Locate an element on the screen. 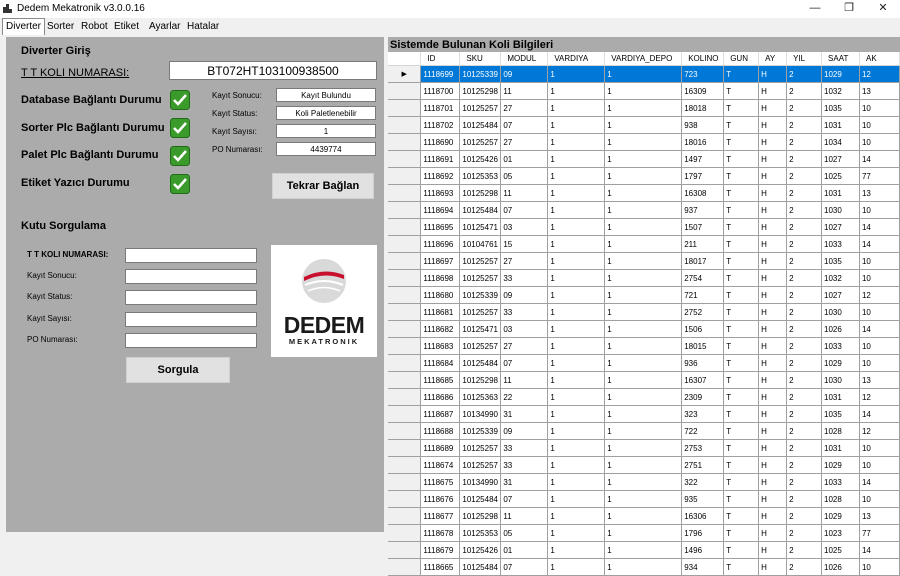 This screenshot has width=900, height=576. column-header: GUN is located at coordinates (741, 59).